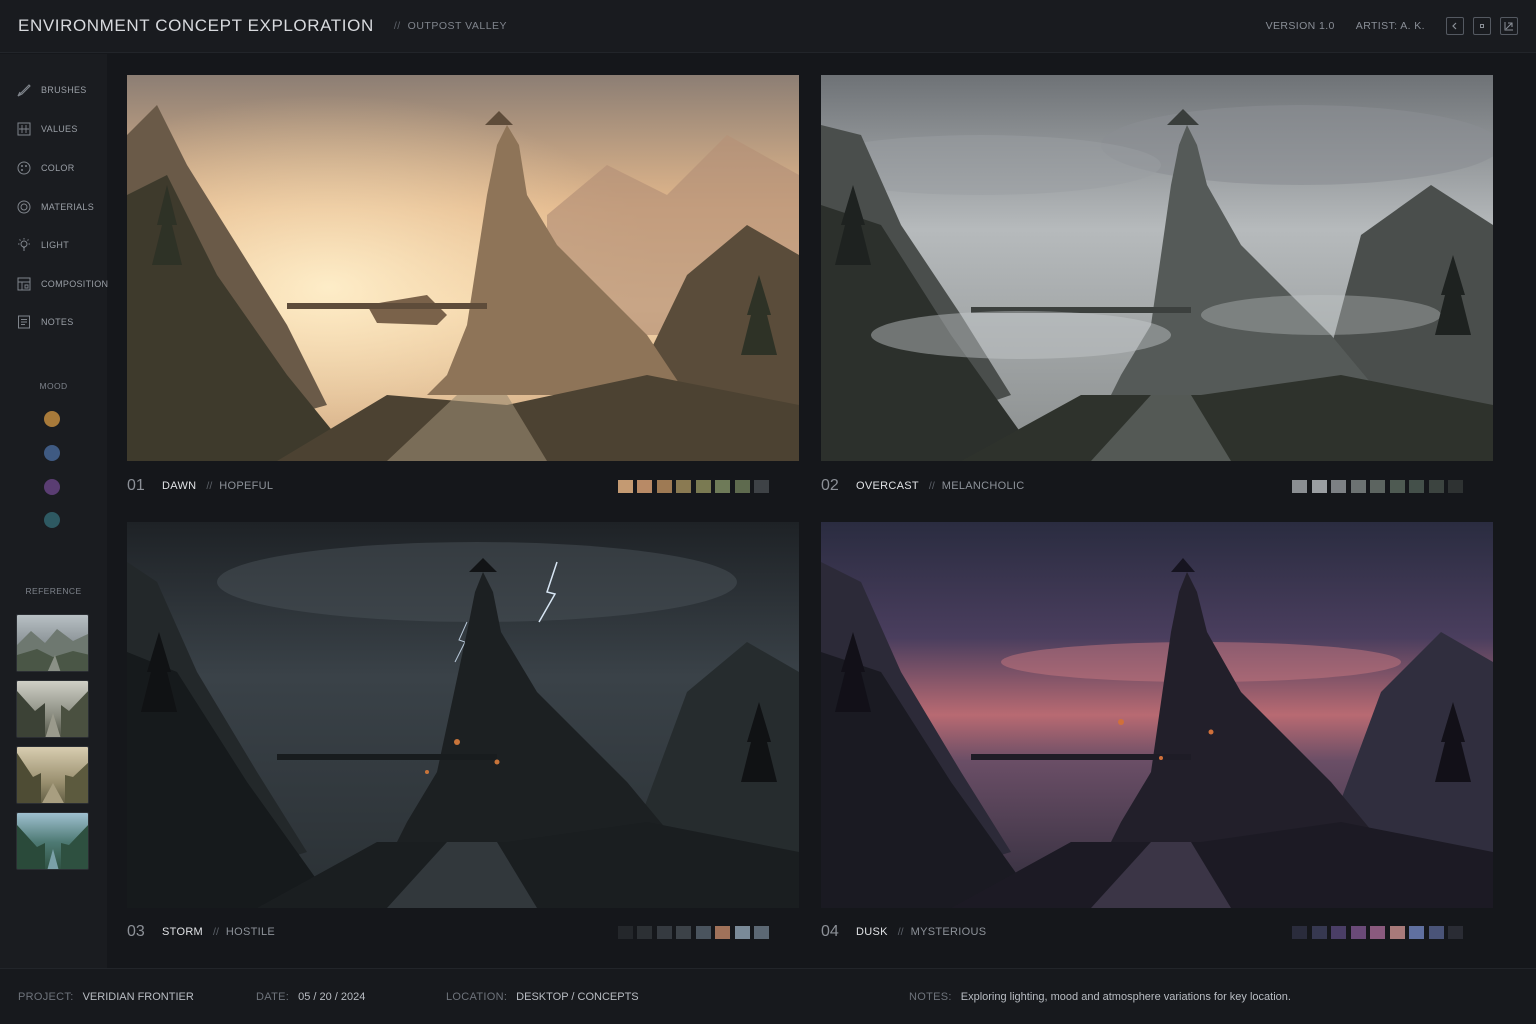 The height and width of the screenshot is (1024, 1536). Describe the element at coordinates (64, 90) in the screenshot. I see `sidebar-item-label: BRUSHES` at that location.